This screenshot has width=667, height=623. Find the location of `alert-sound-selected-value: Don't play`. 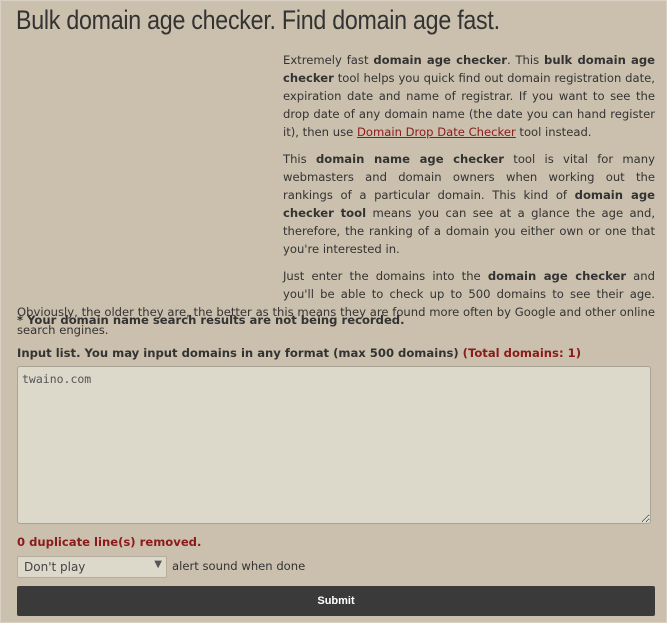

alert-sound-selected-value: Don't play is located at coordinates (55, 567).